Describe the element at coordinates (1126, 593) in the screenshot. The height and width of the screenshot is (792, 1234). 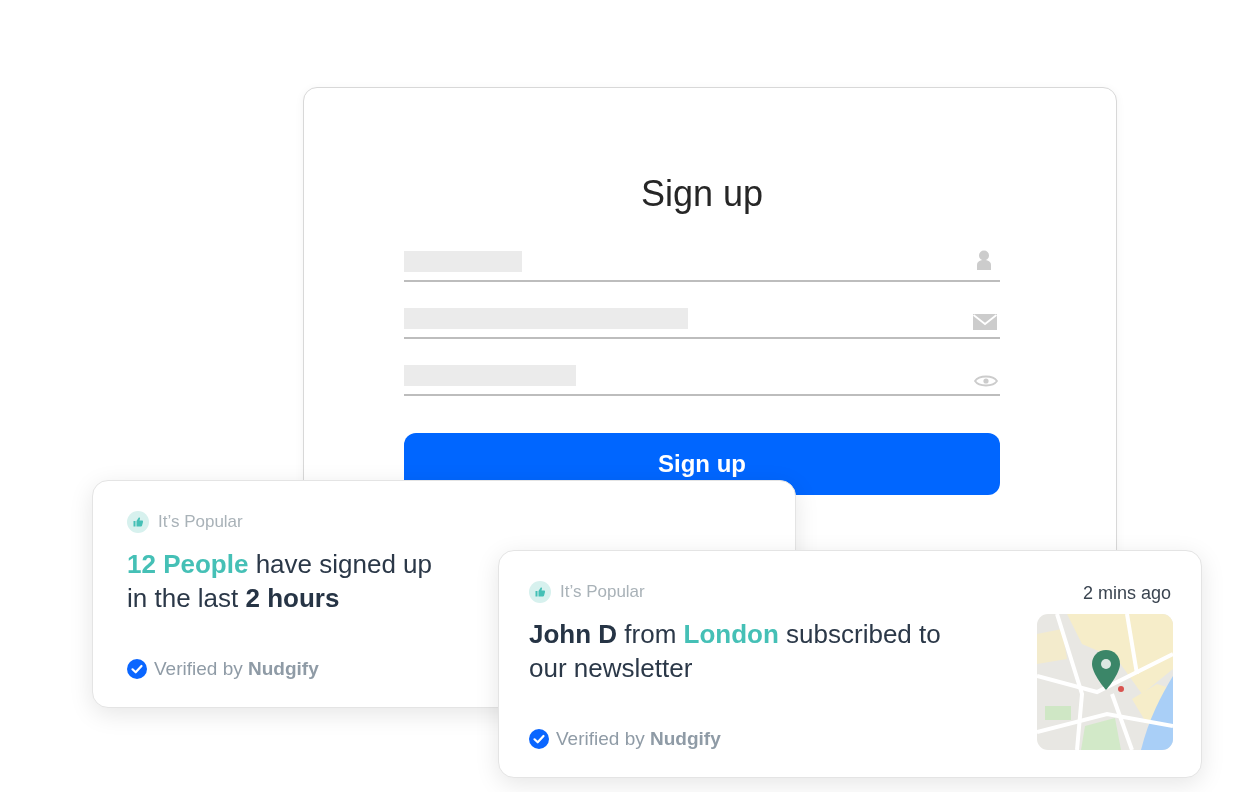
I see `timestamp: 2 mins ago` at that location.